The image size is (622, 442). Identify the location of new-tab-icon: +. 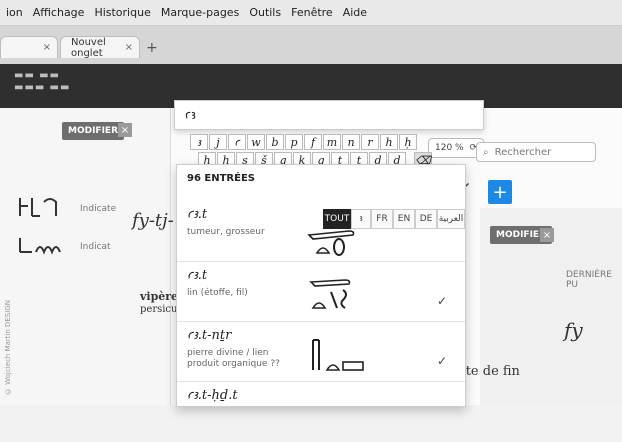
(152, 48).